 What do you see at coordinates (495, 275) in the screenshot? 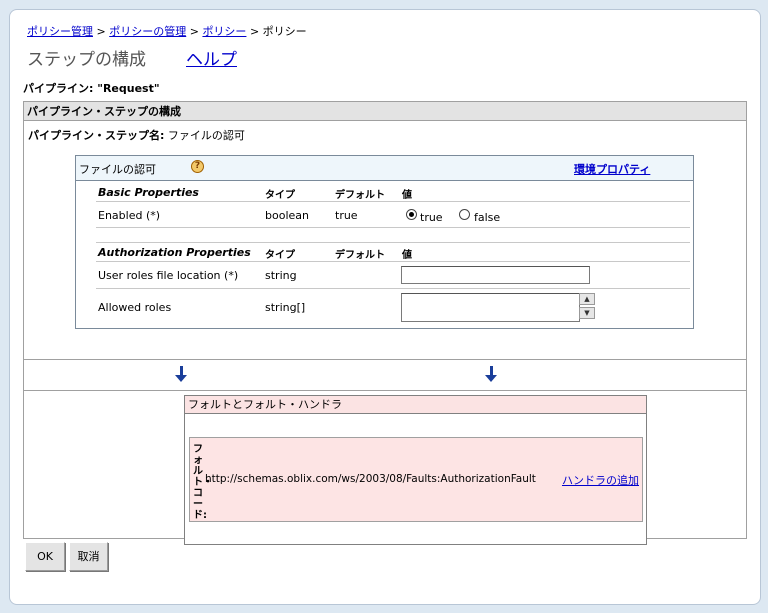
I see `user-roles-file-input` at bounding box center [495, 275].